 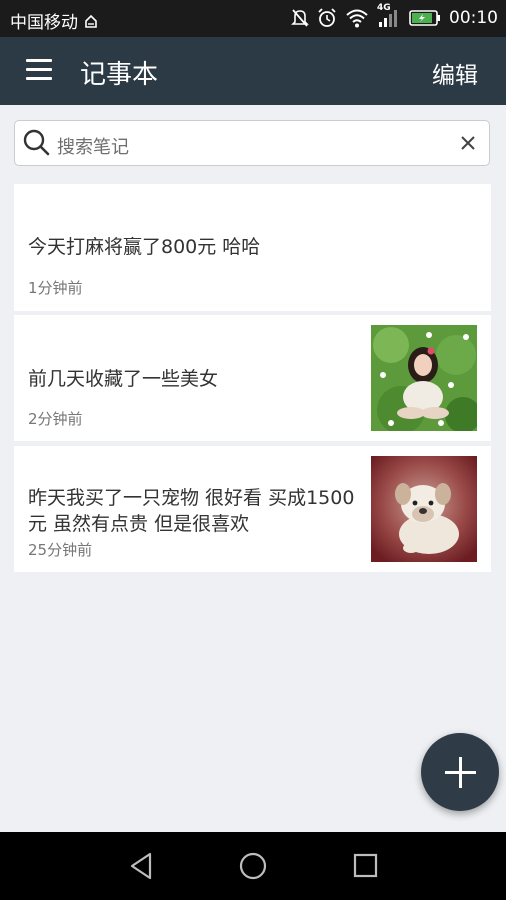 I want to click on note-text: 昨天我买了一只宠物 很好看 买成1500元 虽然有点贵 但是很喜欢, so click(x=191, y=511).